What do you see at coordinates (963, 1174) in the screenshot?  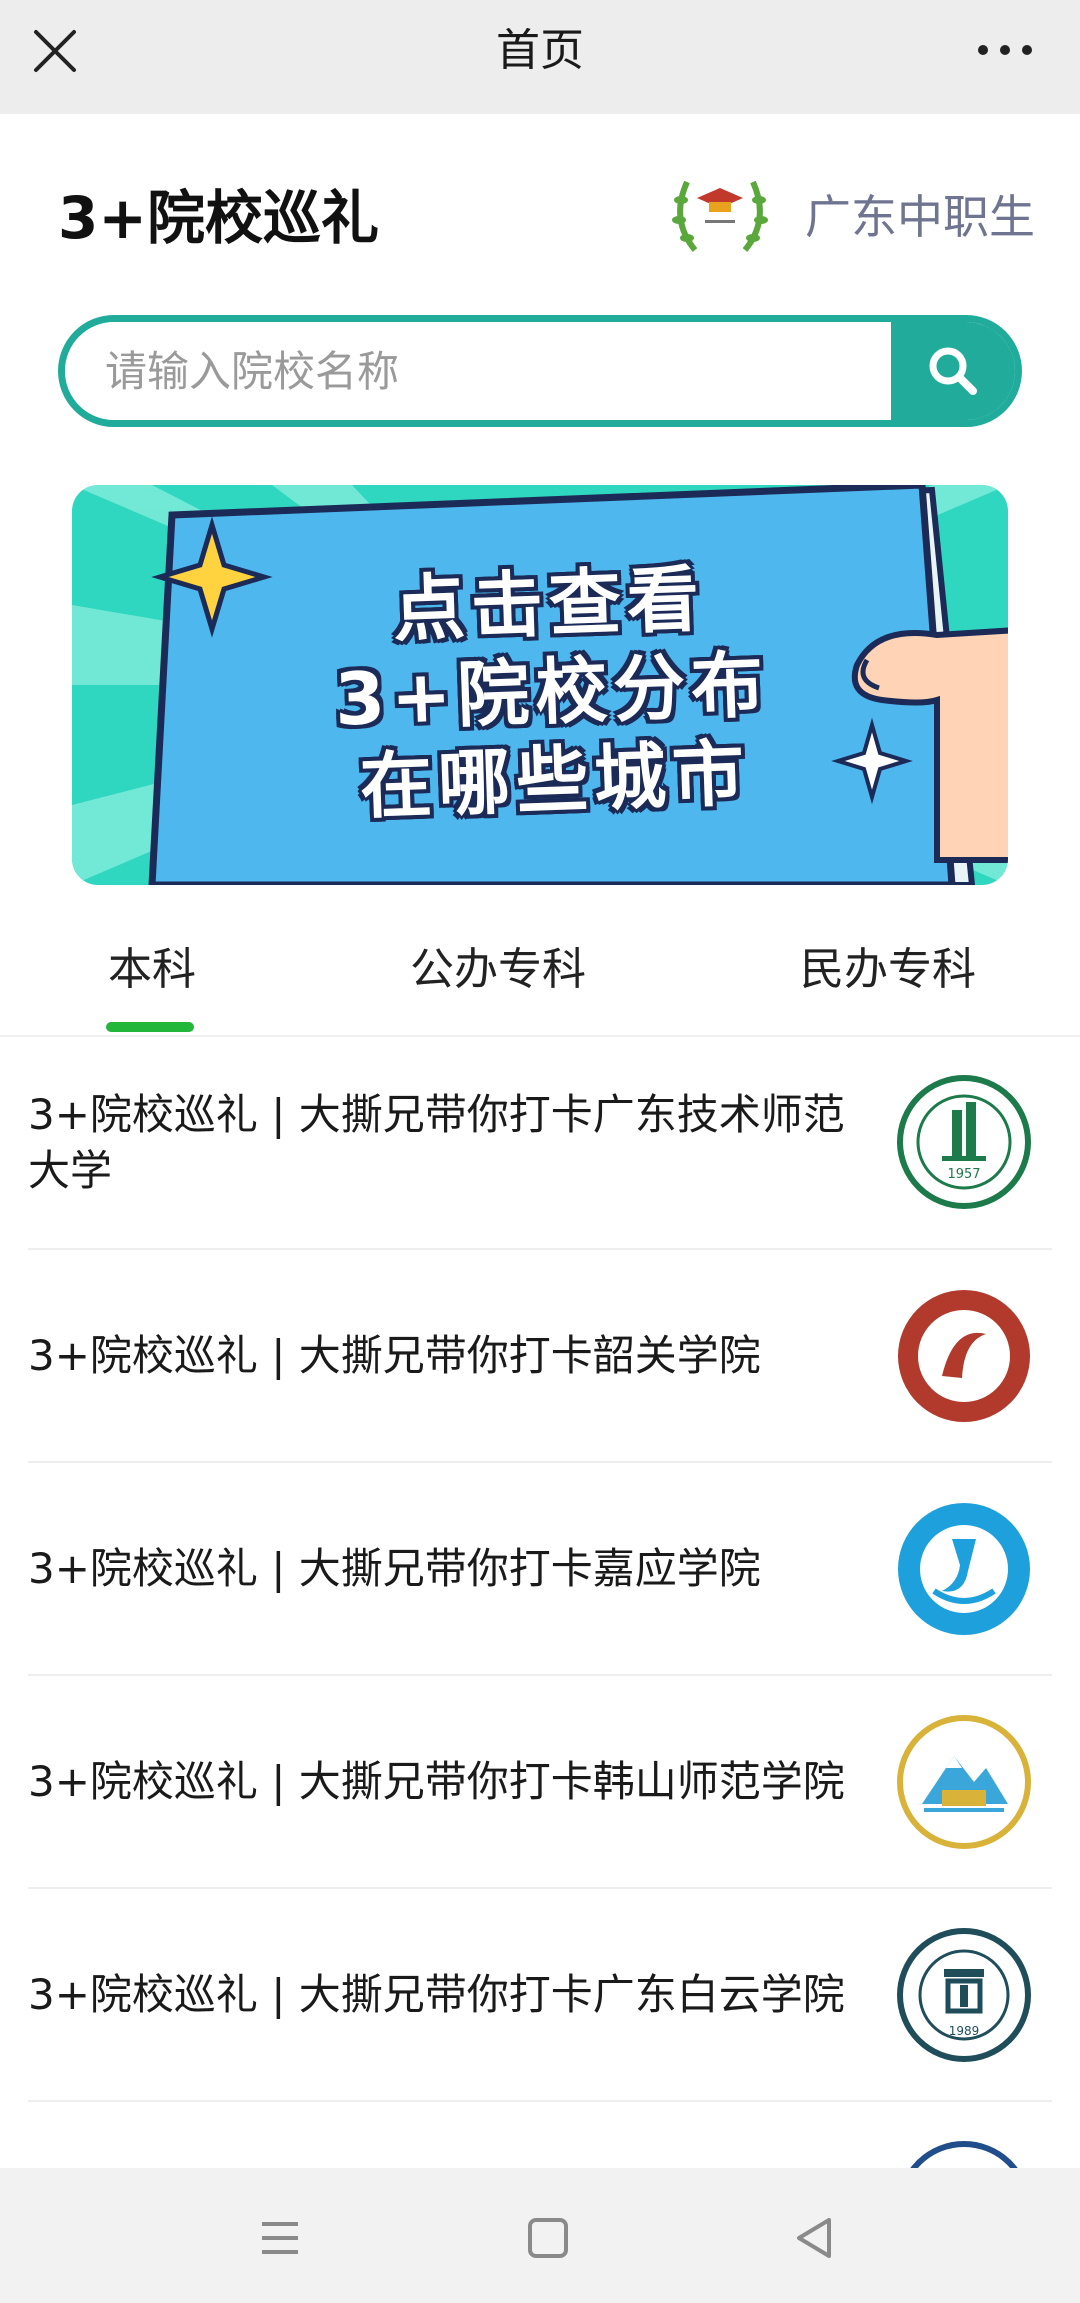 I see `svg-text: 1957` at bounding box center [963, 1174].